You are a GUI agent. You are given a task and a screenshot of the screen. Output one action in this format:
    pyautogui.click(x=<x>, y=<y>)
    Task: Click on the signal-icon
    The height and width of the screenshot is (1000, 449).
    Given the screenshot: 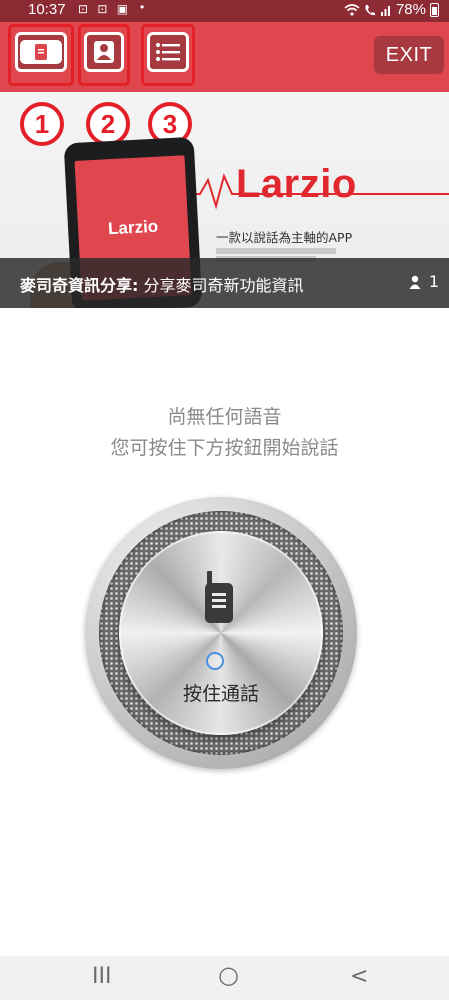 What is the action you would take?
    pyautogui.click(x=385, y=10)
    